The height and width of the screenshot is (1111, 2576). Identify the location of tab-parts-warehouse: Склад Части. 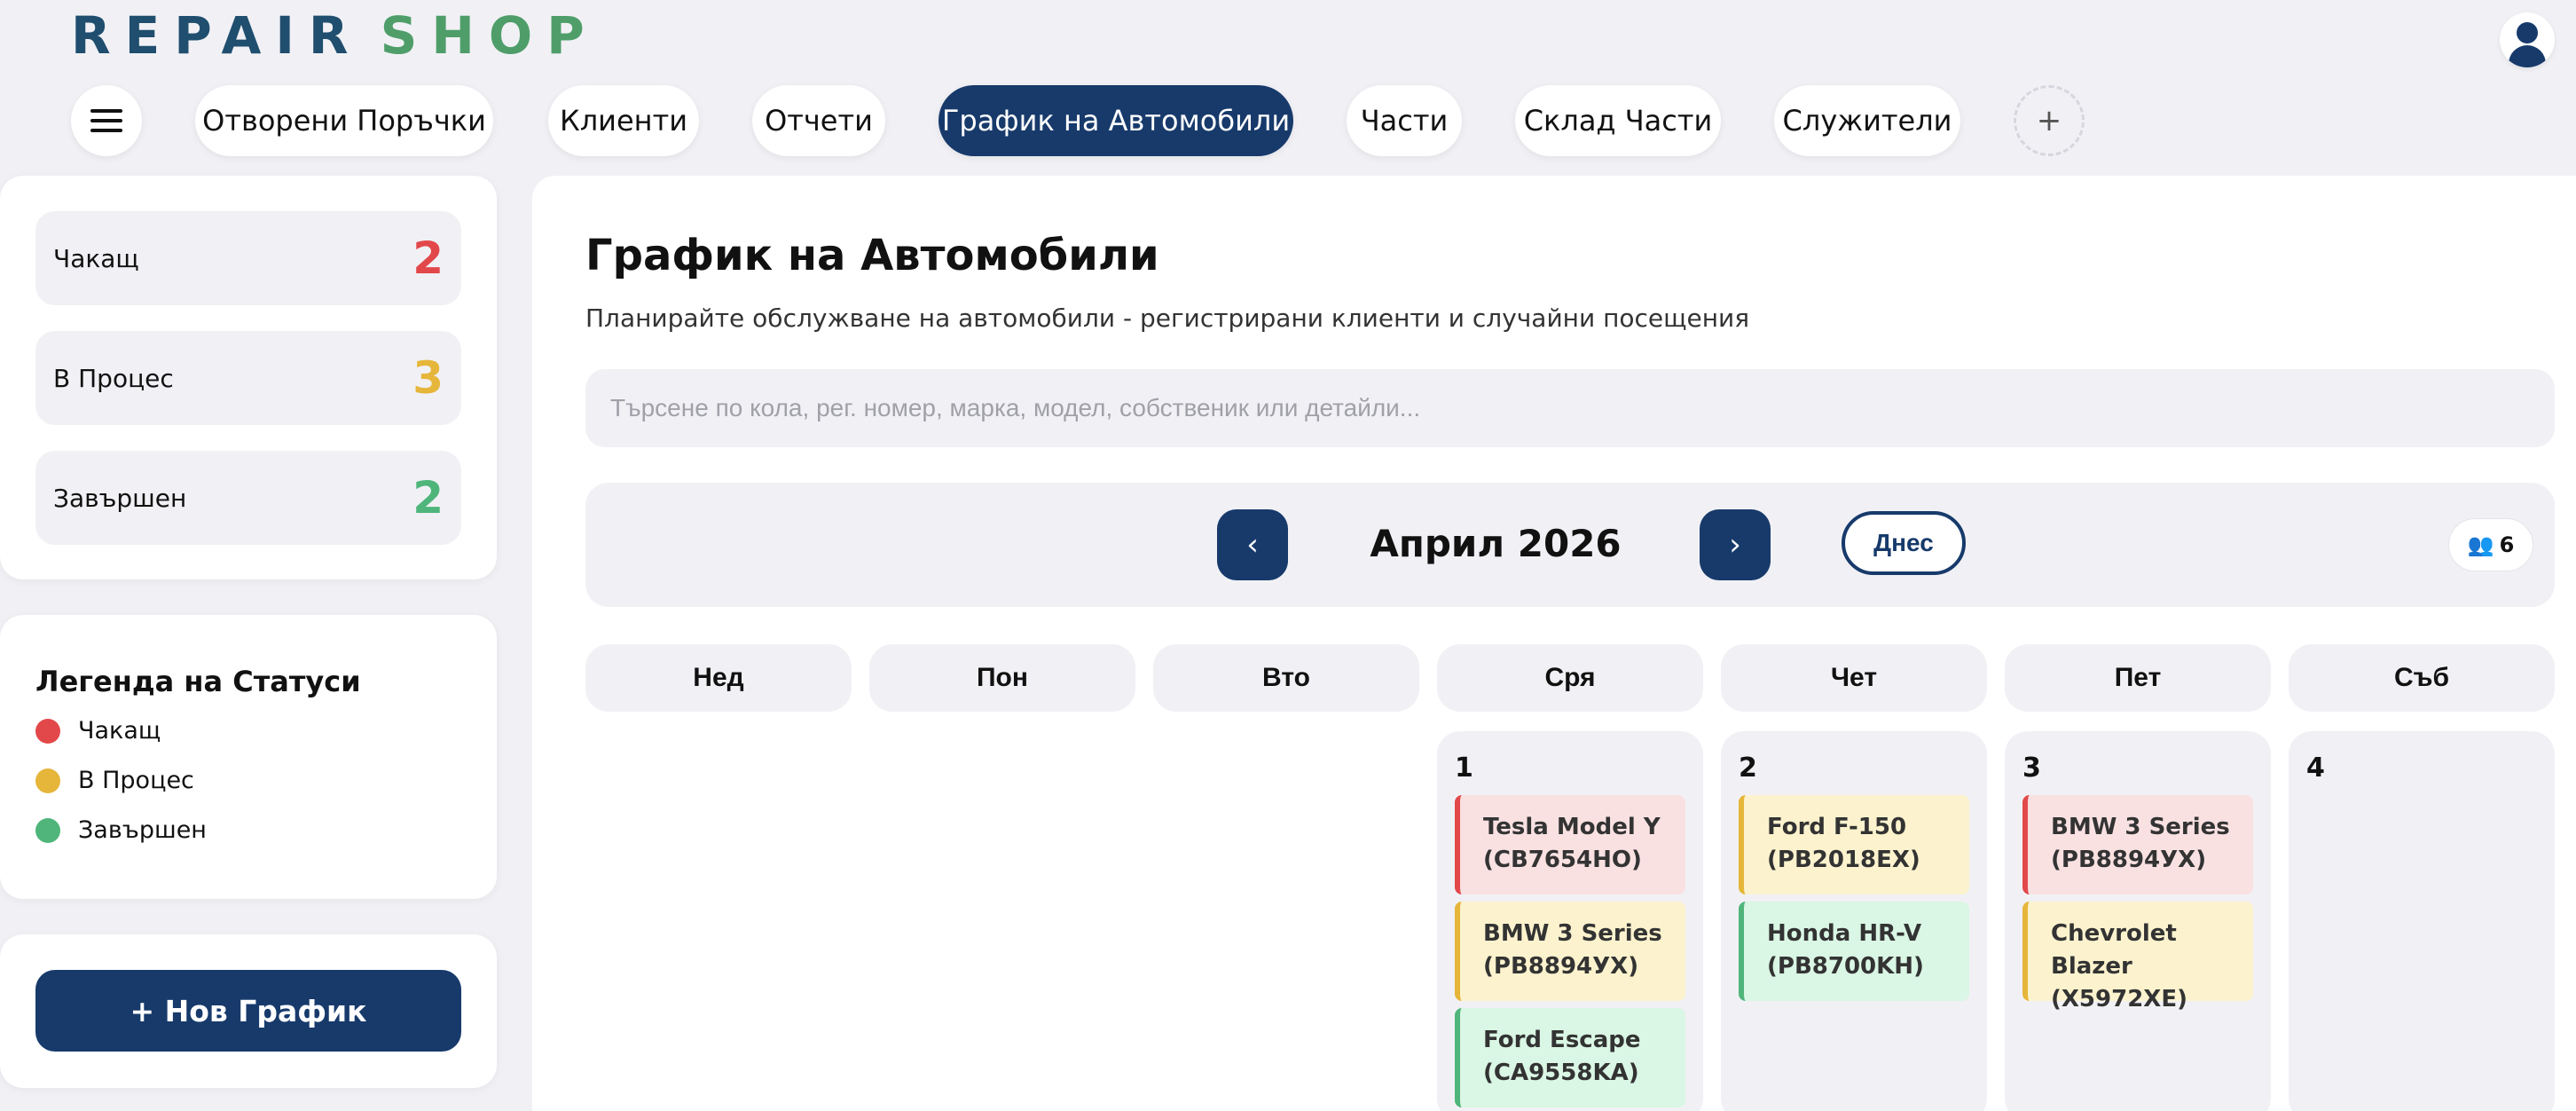
(1618, 121).